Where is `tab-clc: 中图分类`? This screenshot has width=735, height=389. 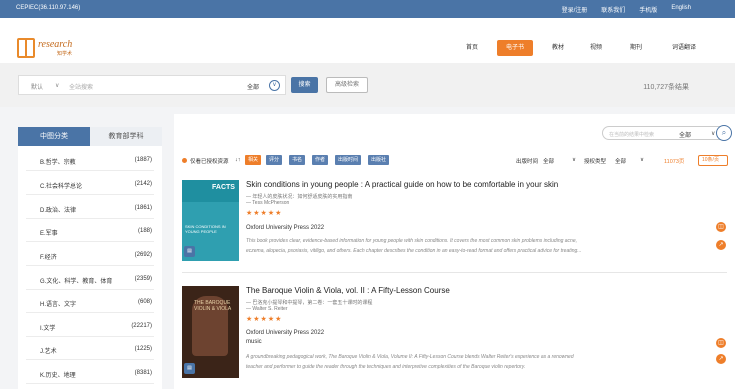 tab-clc: 中图分类 is located at coordinates (54, 136).